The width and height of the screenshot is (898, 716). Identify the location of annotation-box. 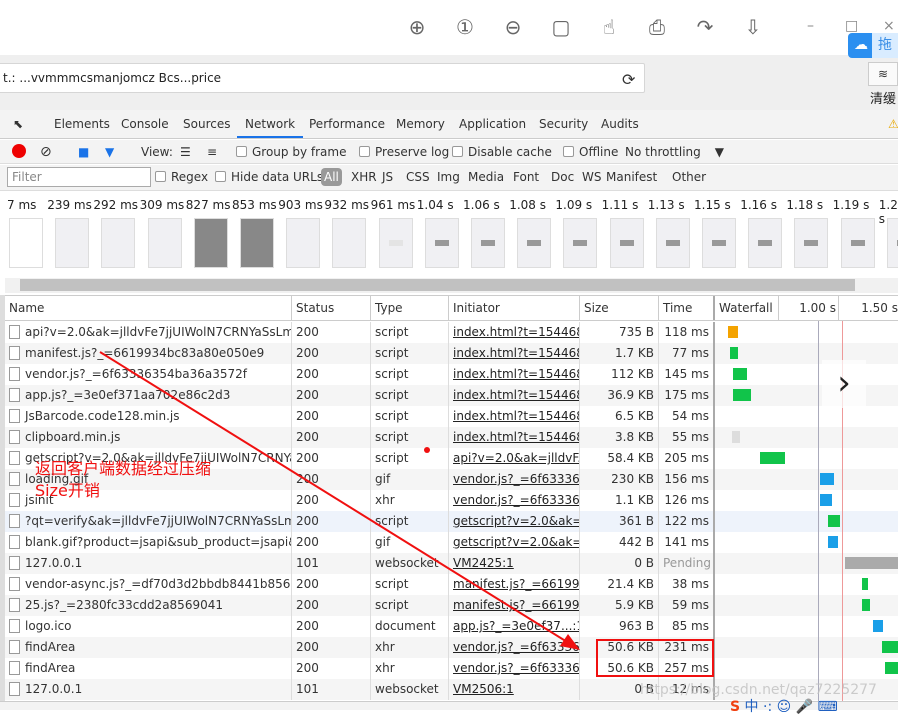
(655, 658).